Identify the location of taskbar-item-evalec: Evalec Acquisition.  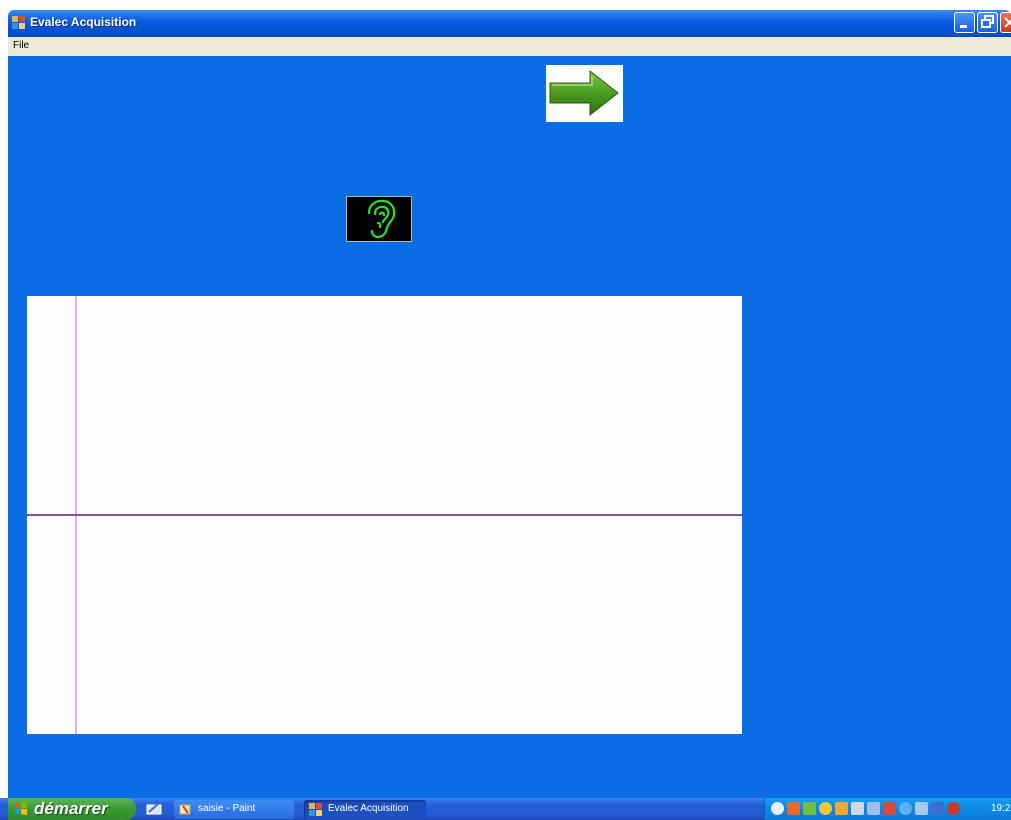
(365, 809).